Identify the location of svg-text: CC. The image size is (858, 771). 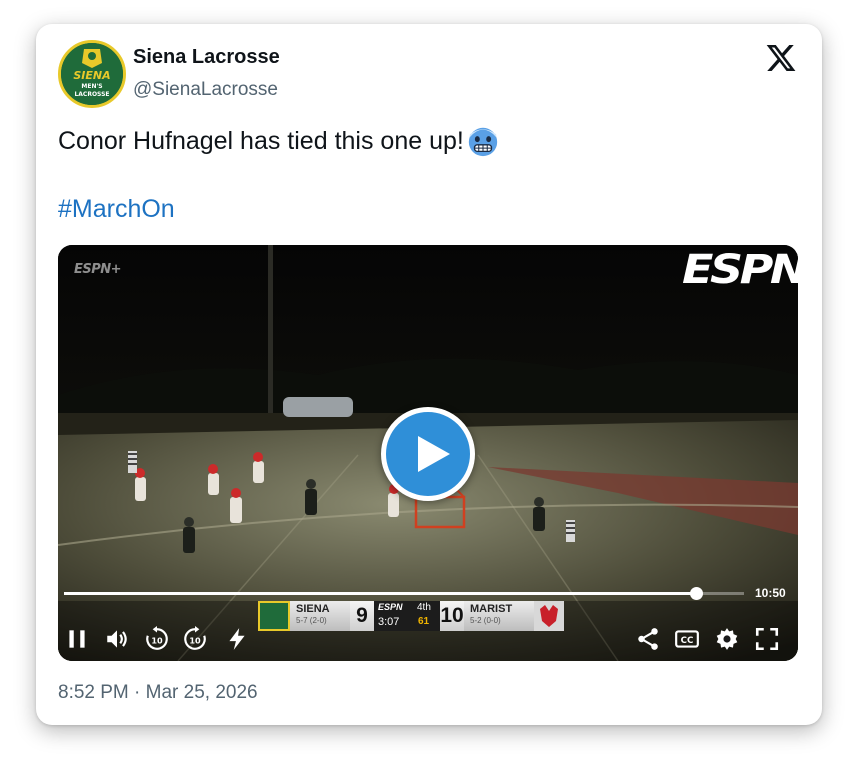
(687, 641).